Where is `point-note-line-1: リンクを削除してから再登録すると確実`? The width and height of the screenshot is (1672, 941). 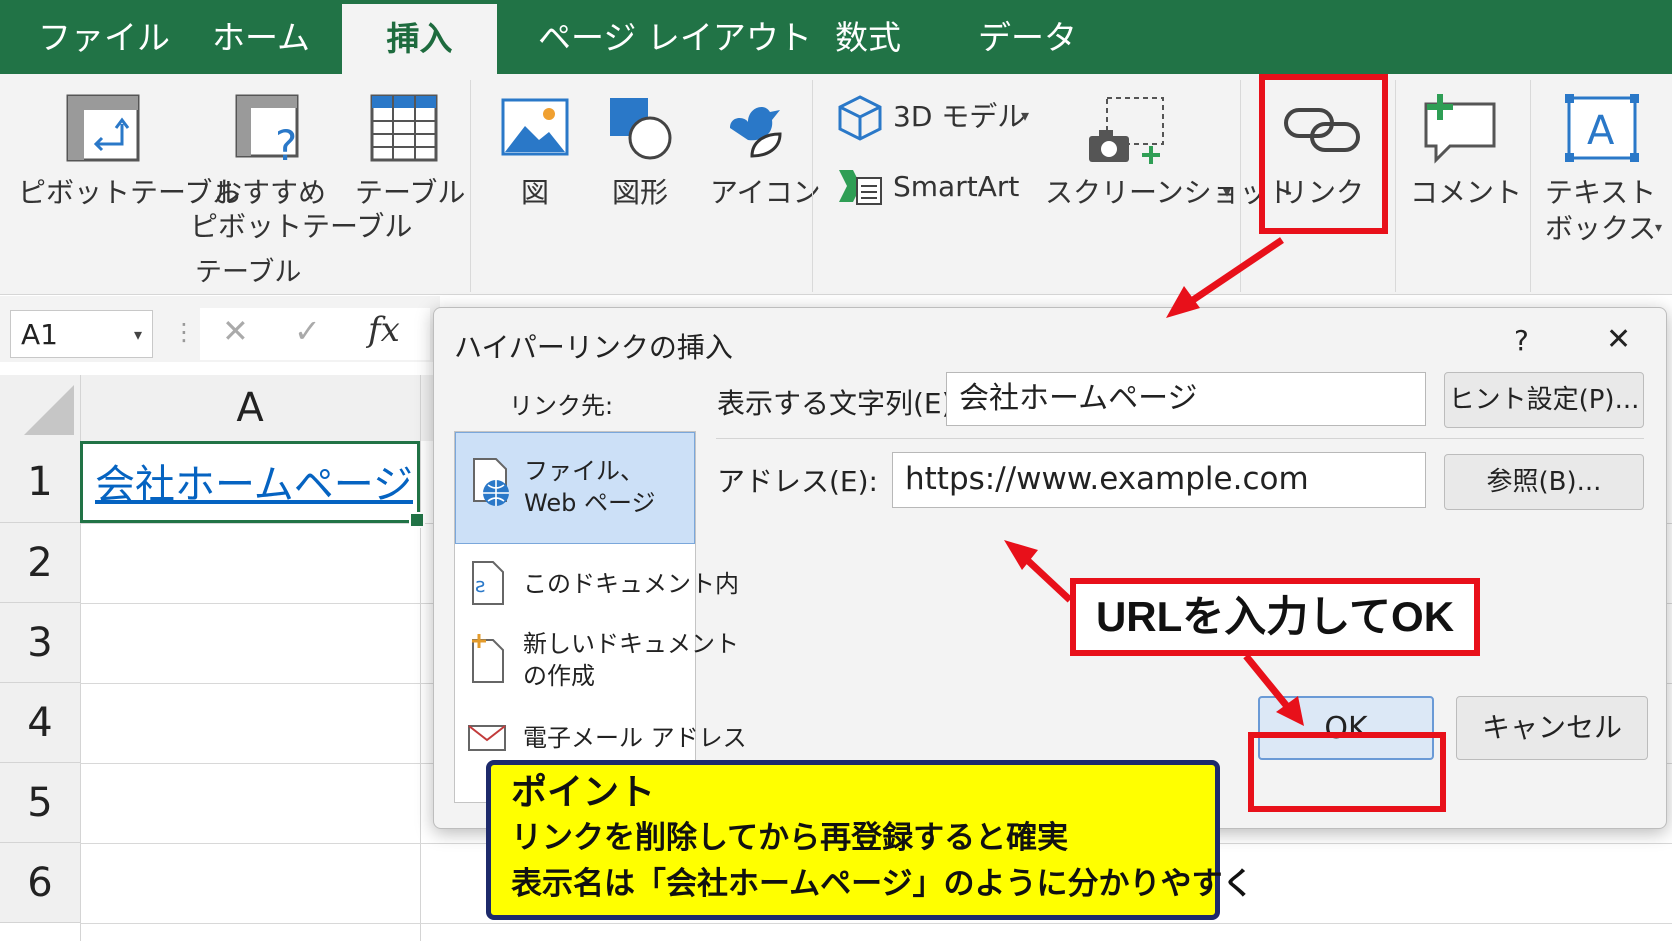 point-note-line-1: リンクを削除してから再登録すると確実 is located at coordinates (790, 838).